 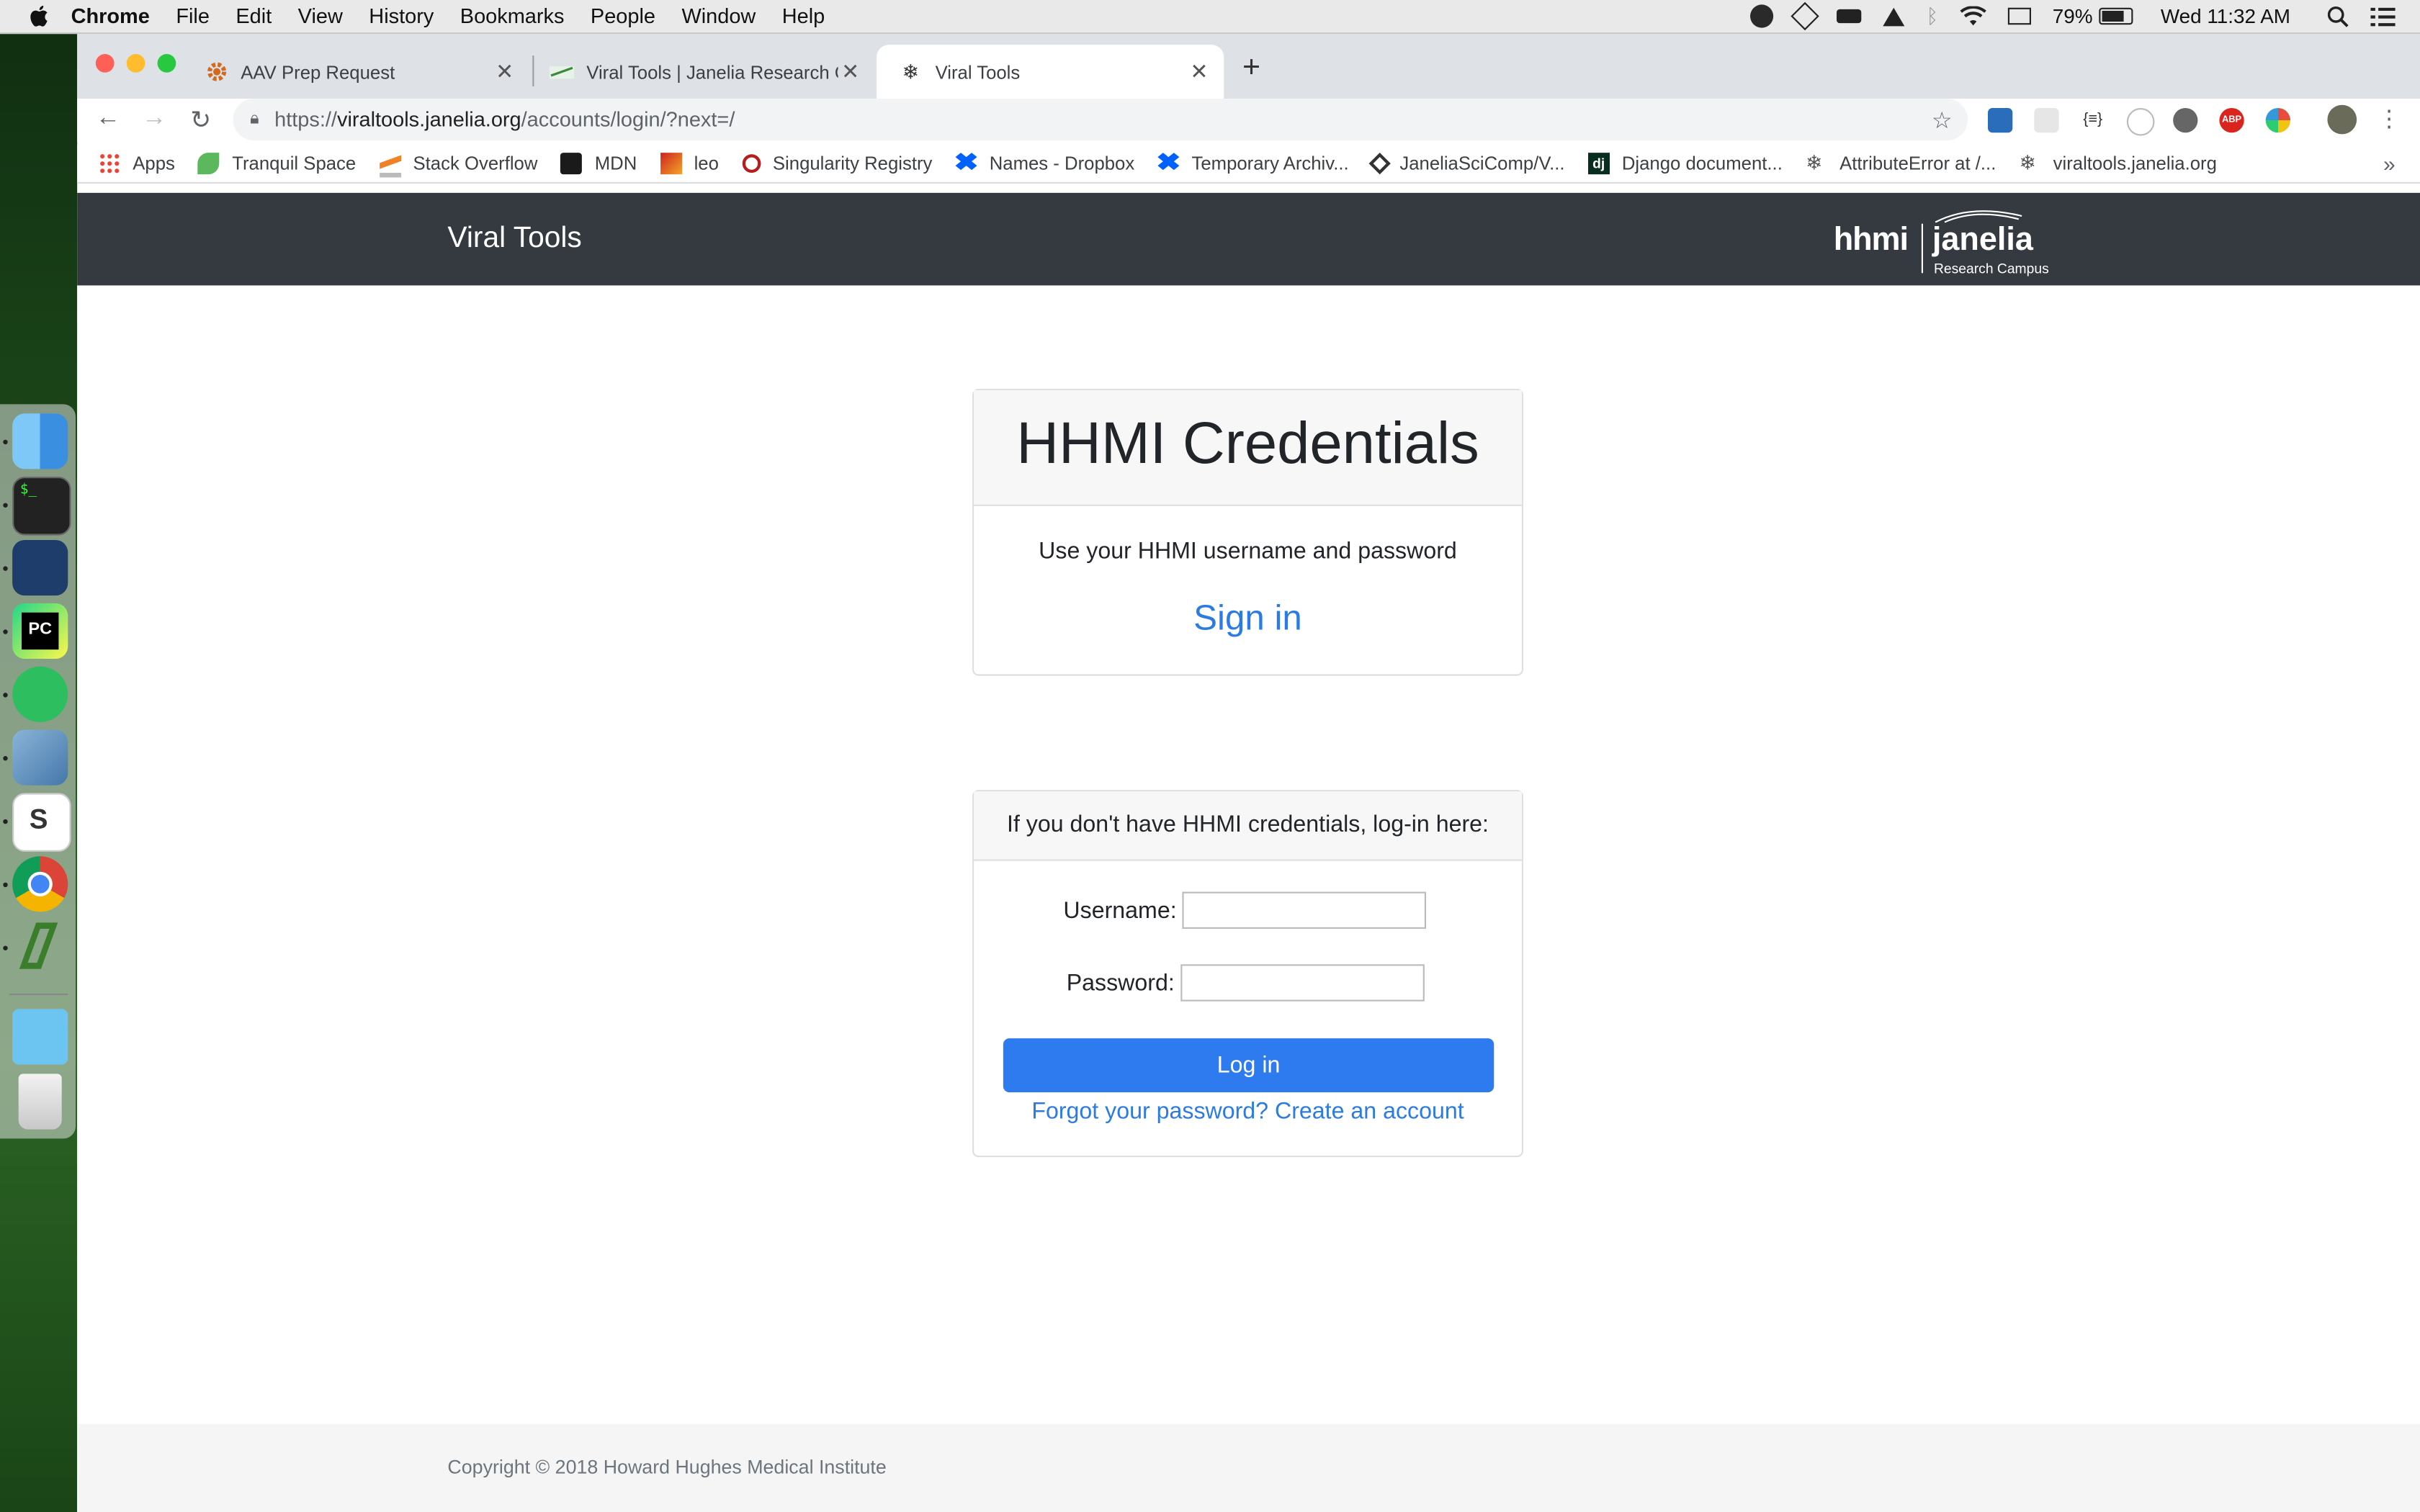 I want to click on logo-subtitle: Research Campus, so click(x=1992, y=268).